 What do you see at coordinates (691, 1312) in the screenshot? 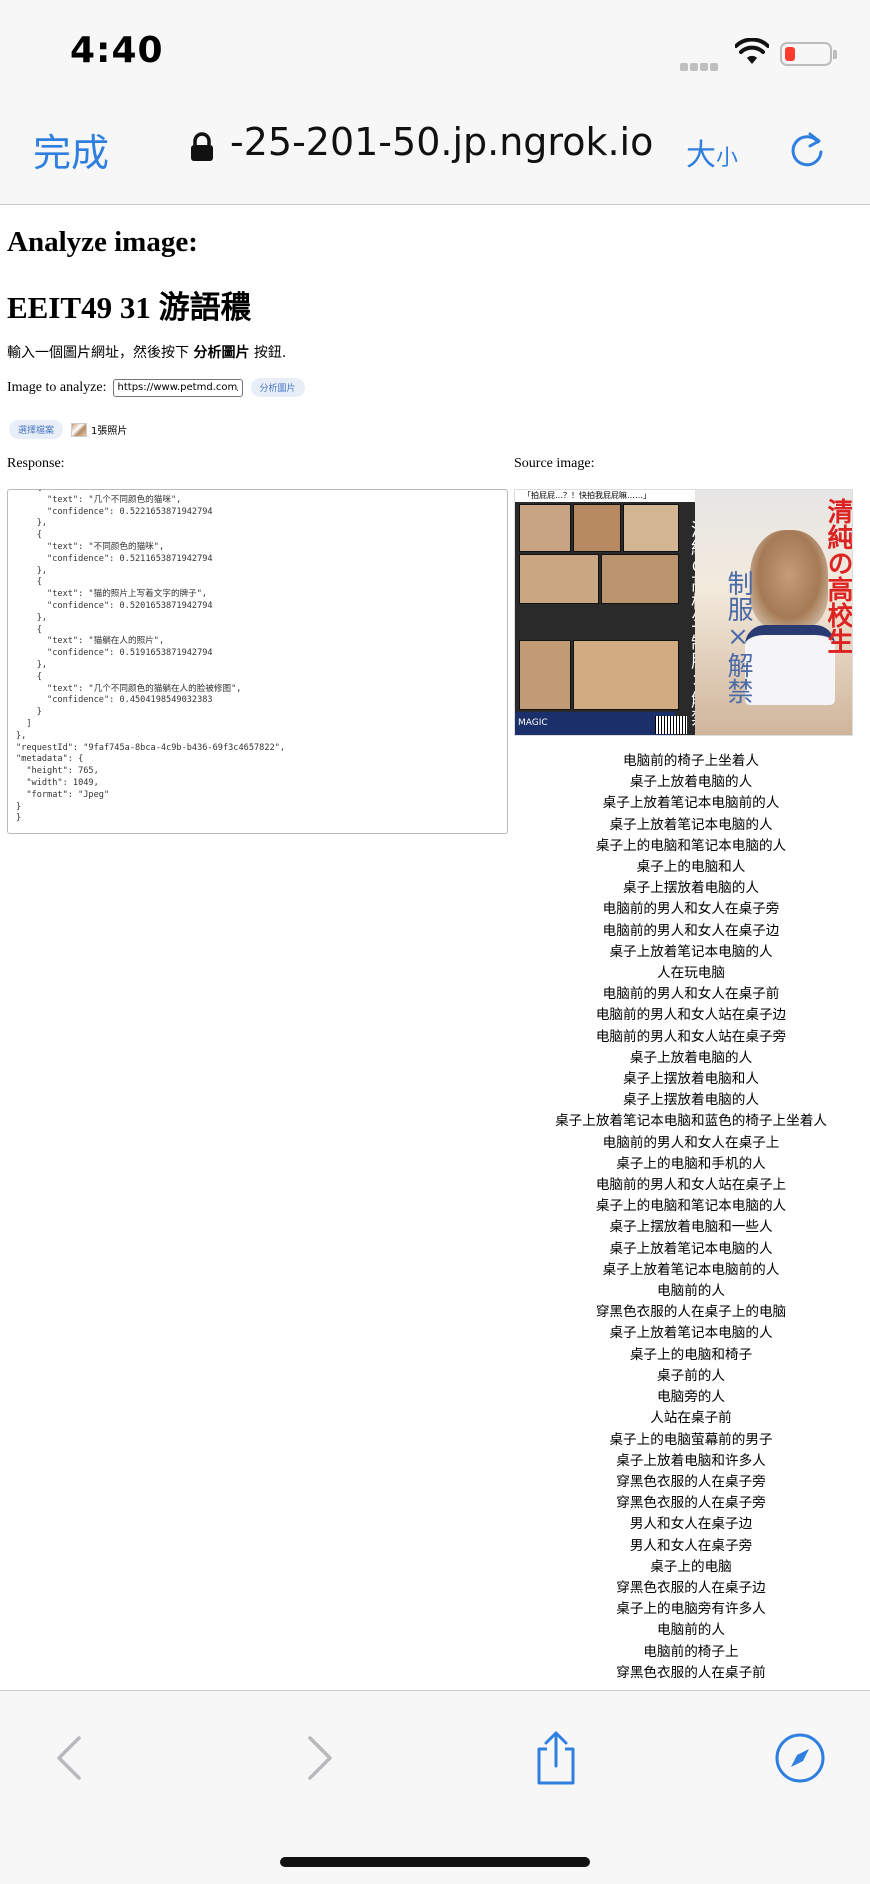
I see `caption-item: 穿黑色衣服的人在桌子上的电脑` at bounding box center [691, 1312].